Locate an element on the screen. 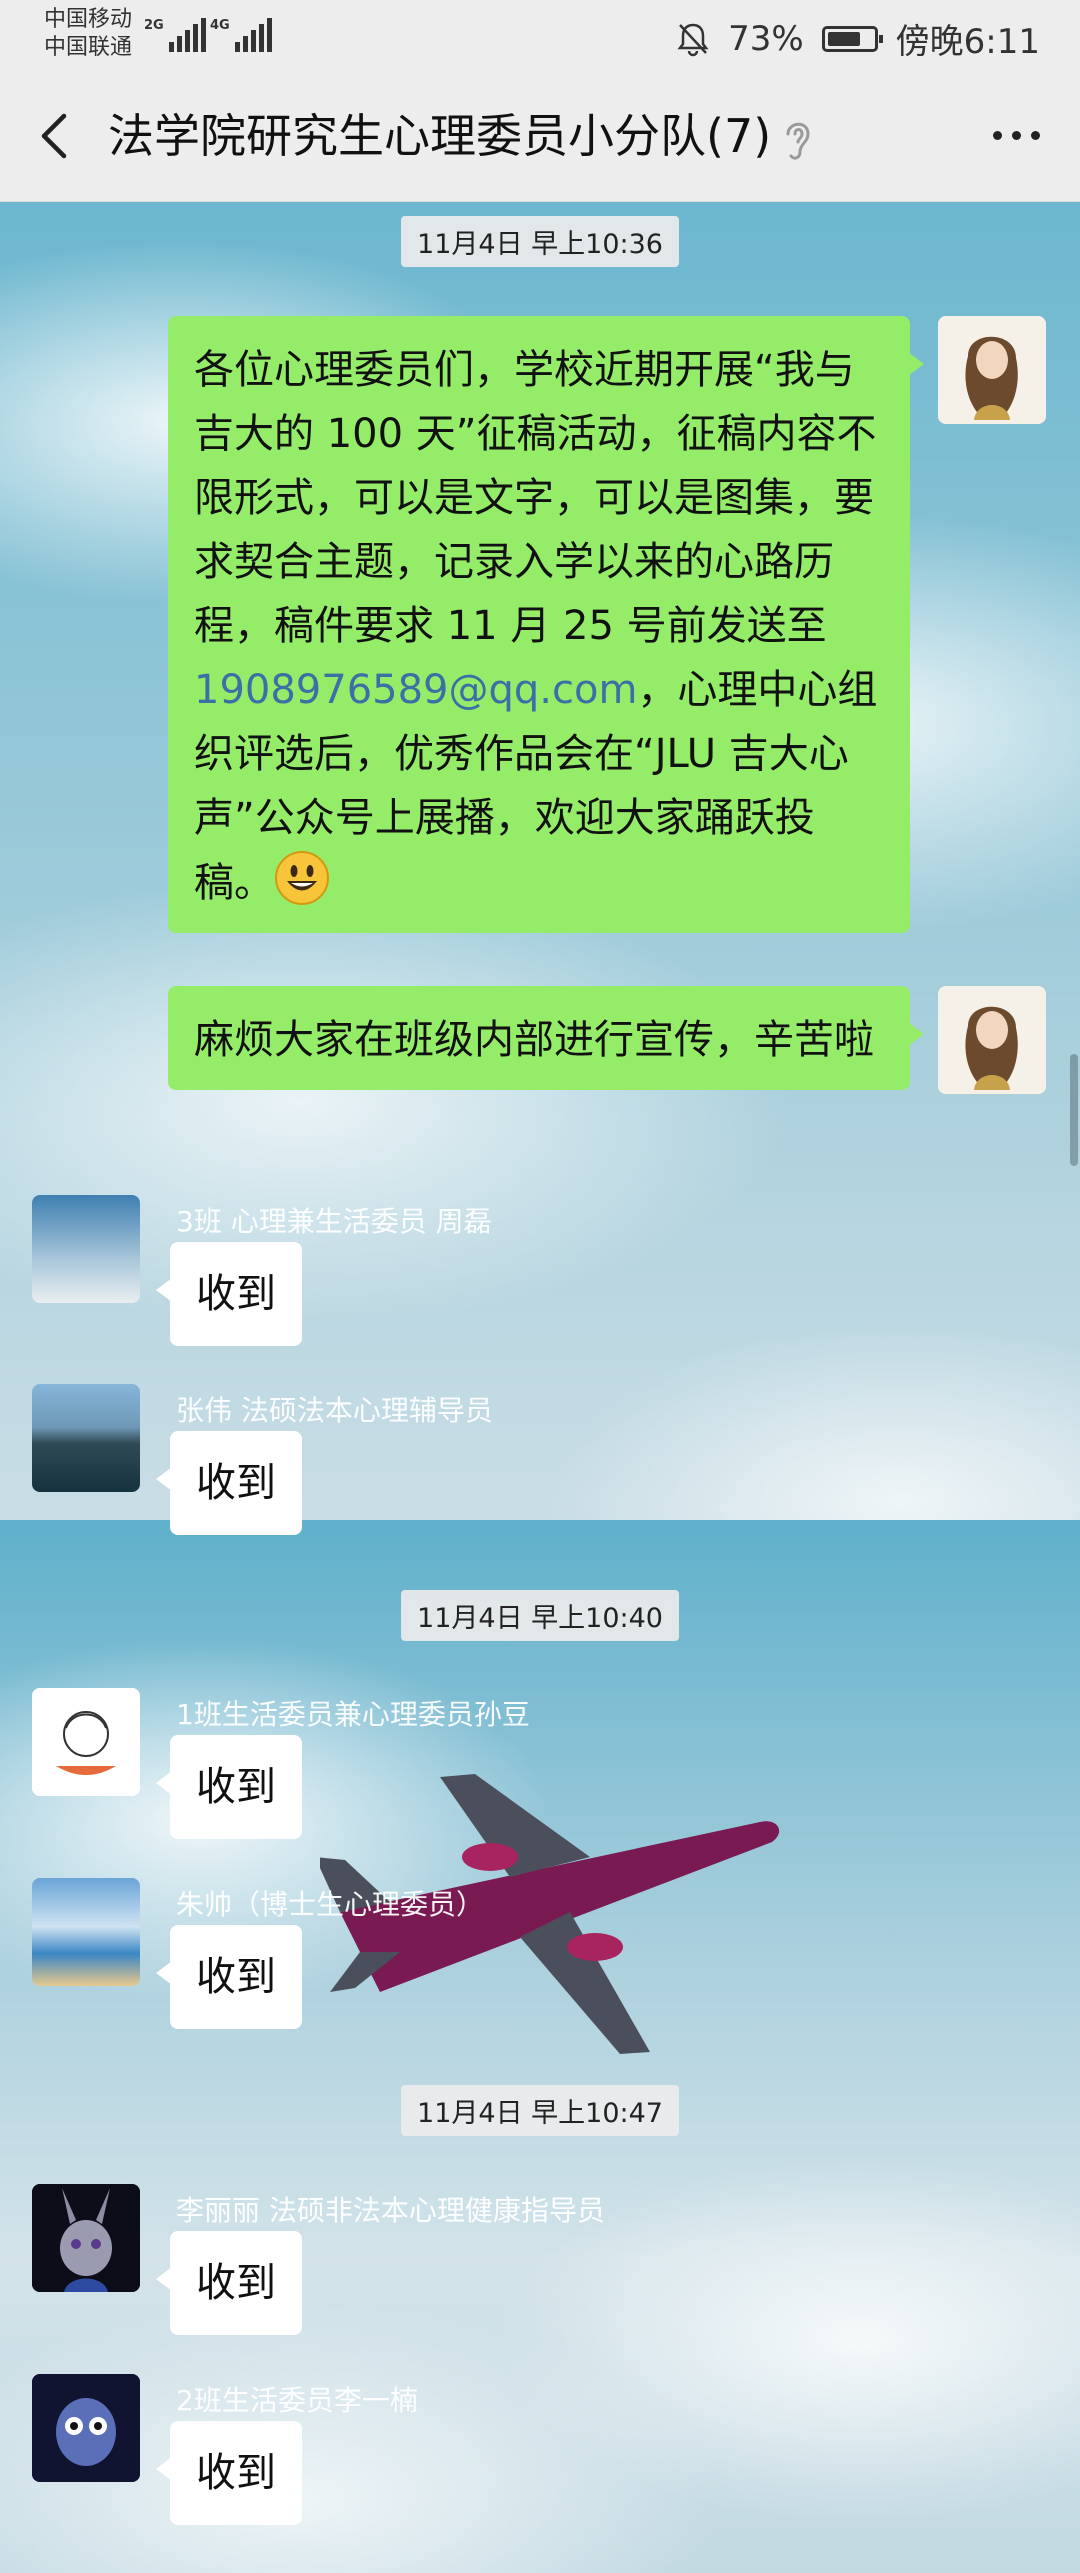 The image size is (1080, 2573). battery-icon is located at coordinates (852, 38).